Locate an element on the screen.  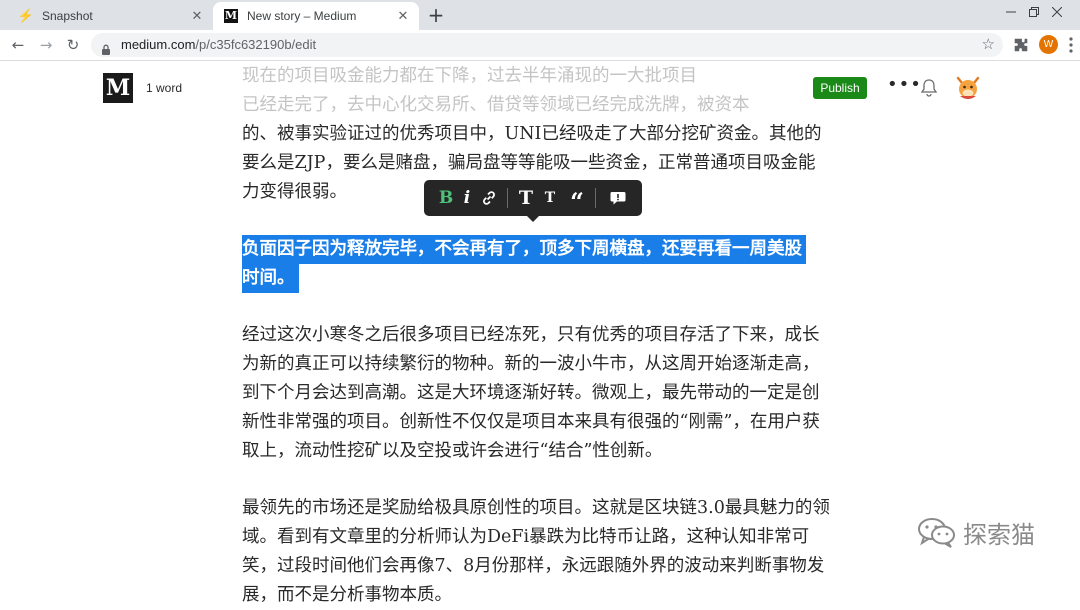
bell-icon is located at coordinates (929, 88).